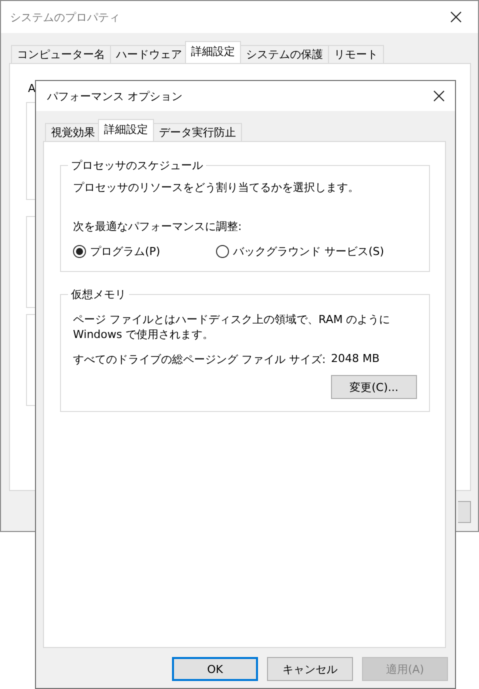  Describe the element at coordinates (61, 54) in the screenshot. I see `tab: コンピューター名` at that location.